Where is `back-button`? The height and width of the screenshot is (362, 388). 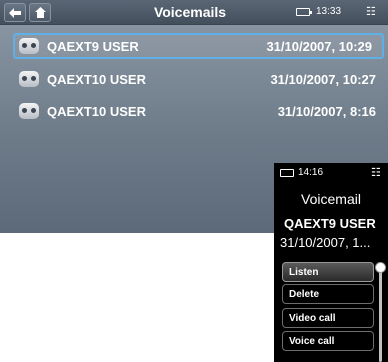
back-button is located at coordinates (15, 12).